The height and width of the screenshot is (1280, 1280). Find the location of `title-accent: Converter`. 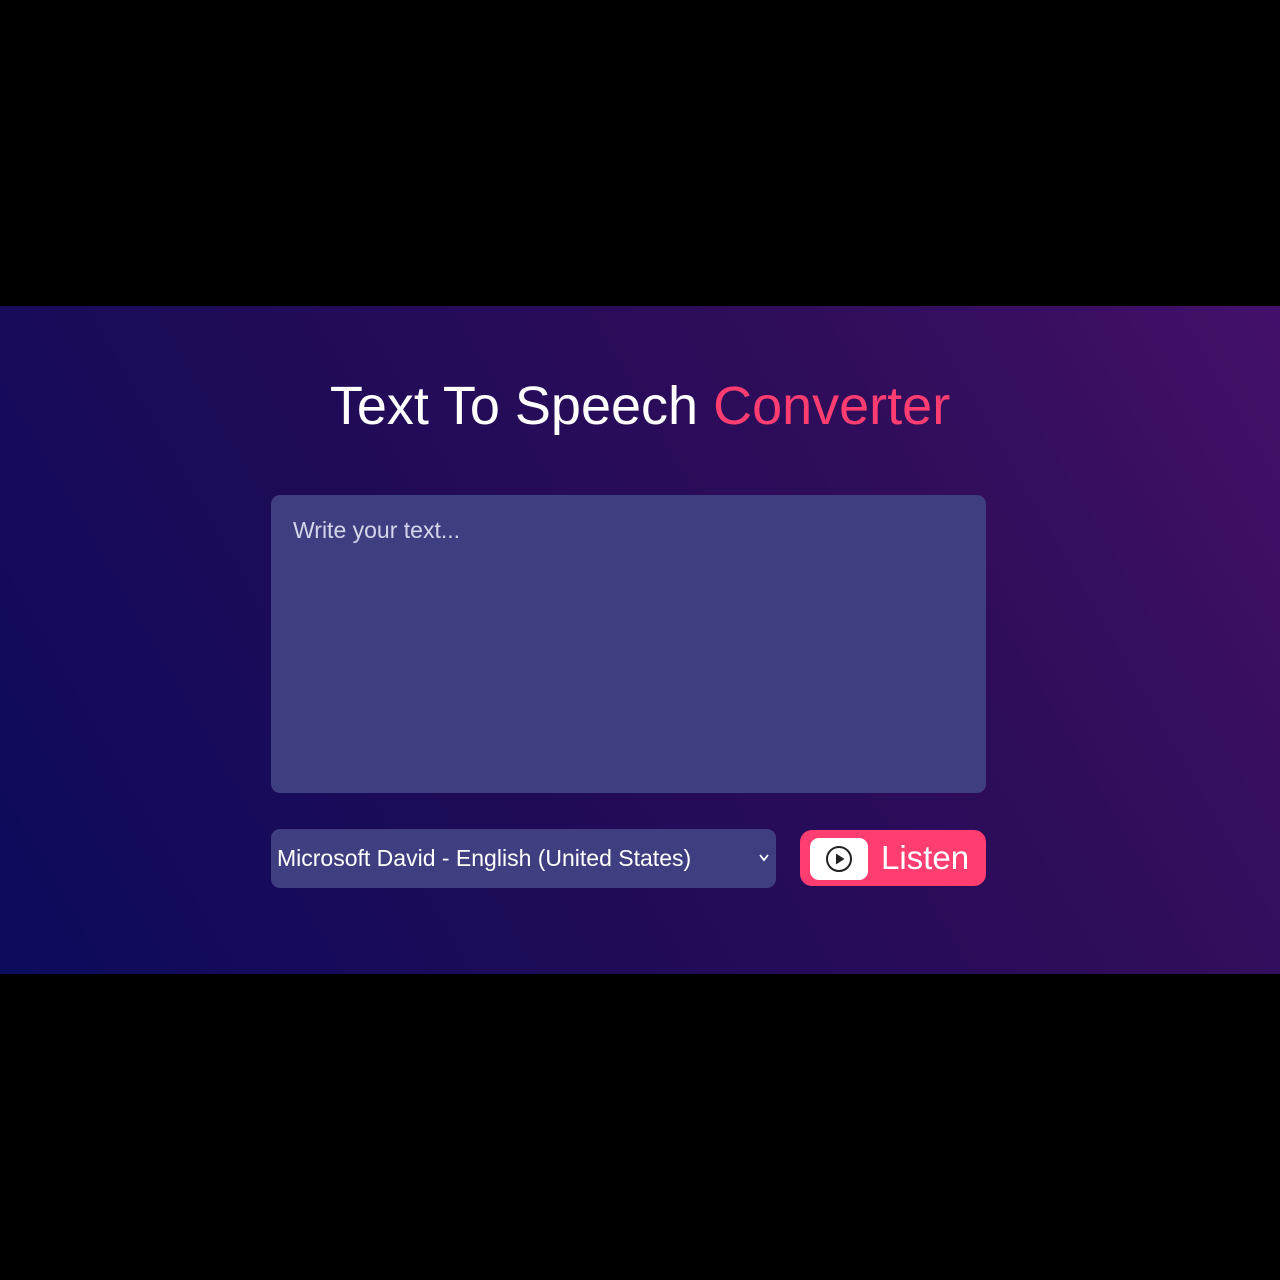

title-accent: Converter is located at coordinates (832, 406).